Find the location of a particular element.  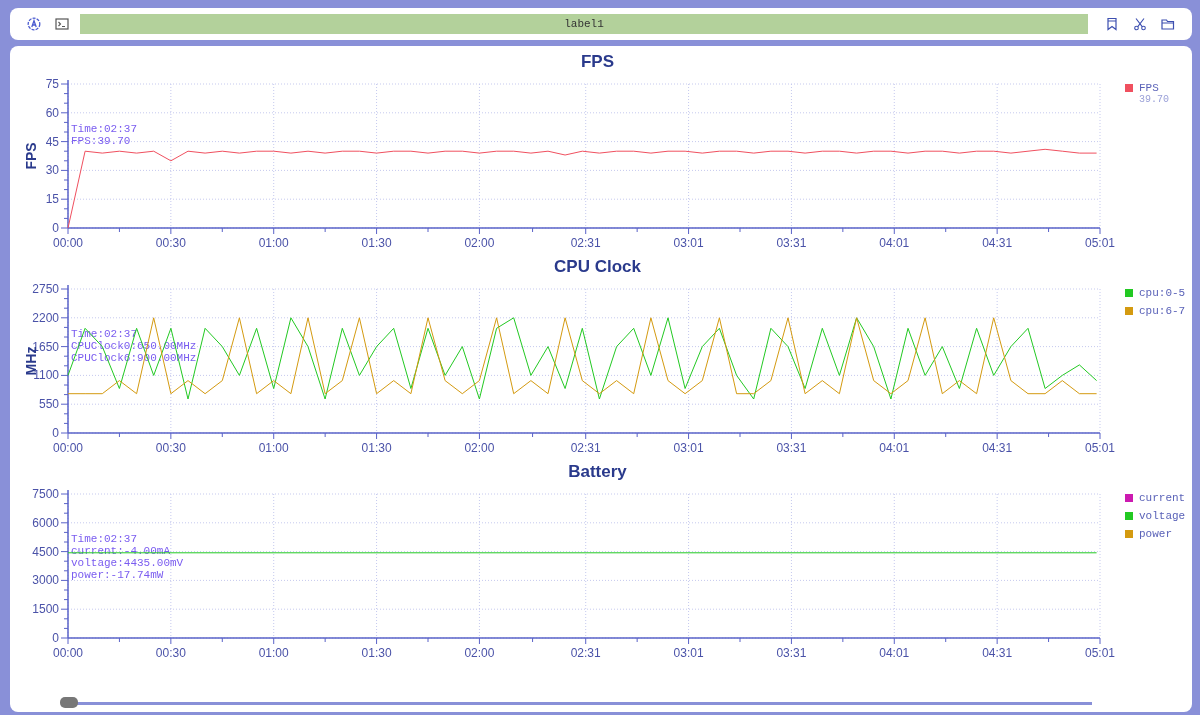

tooltip-text: power:-17.74mW is located at coordinates (117, 574).